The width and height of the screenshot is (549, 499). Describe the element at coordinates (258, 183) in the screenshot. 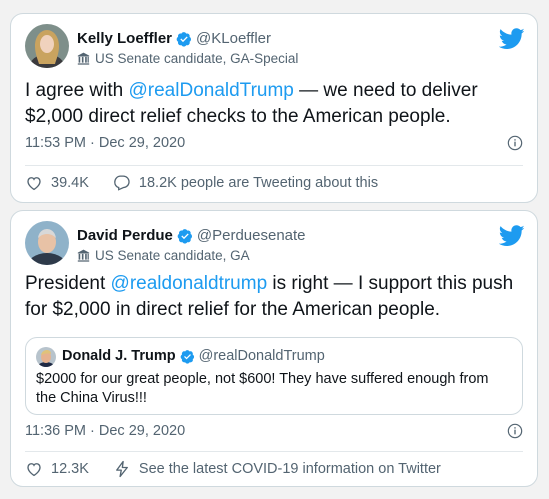

I see `conversation-text: 18.2K people are Tweeting about this` at that location.